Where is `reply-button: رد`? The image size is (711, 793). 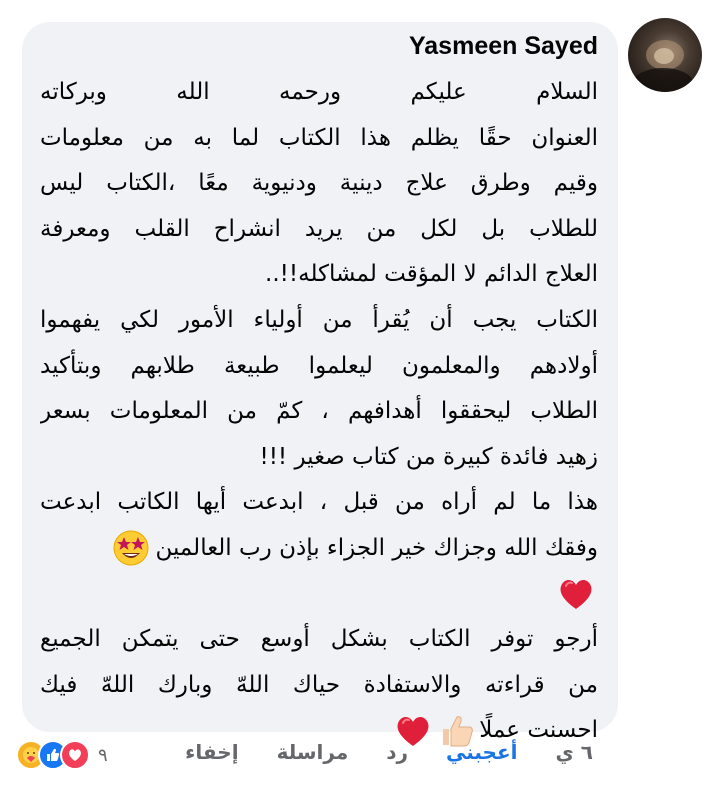
reply-button: رد is located at coordinates (397, 752).